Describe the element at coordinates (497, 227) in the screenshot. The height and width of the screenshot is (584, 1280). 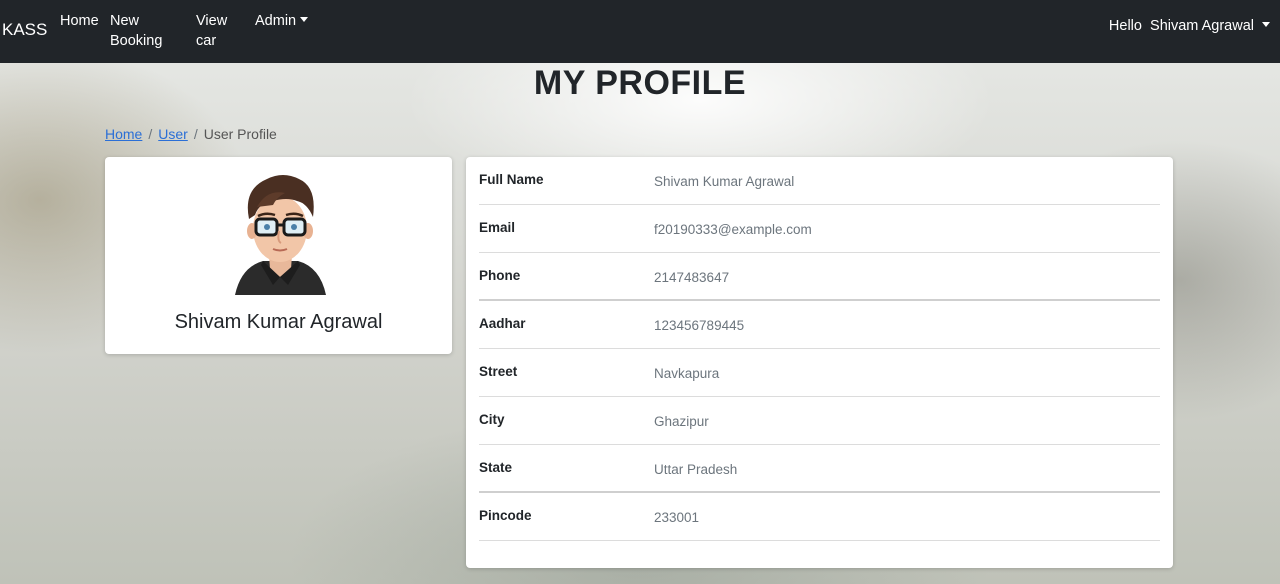
I see `field-label: Email` at that location.